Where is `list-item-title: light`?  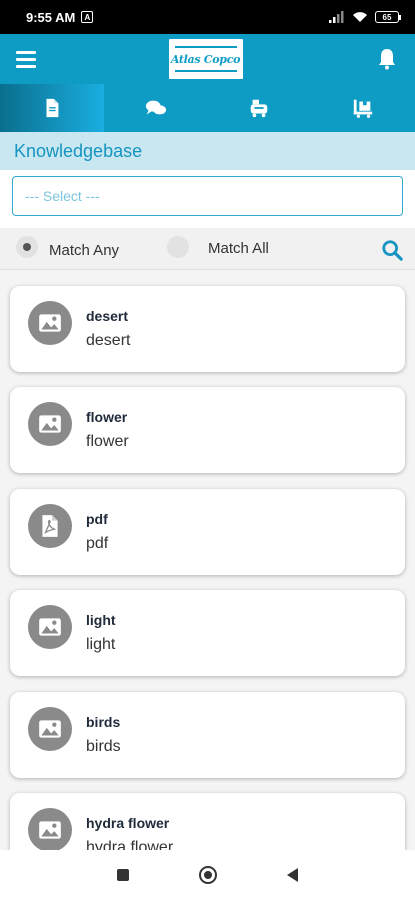
list-item-title: light is located at coordinates (101, 620).